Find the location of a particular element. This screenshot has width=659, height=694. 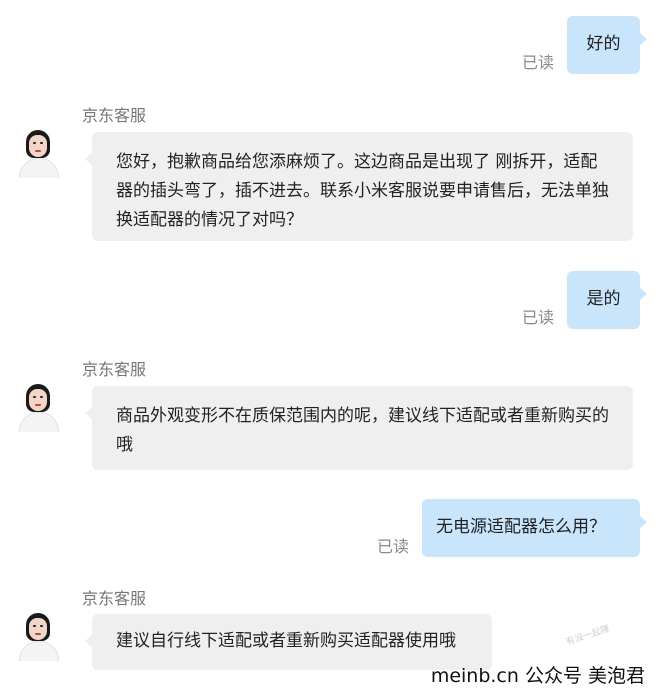

outgoing-message: 是的 is located at coordinates (607, 300).